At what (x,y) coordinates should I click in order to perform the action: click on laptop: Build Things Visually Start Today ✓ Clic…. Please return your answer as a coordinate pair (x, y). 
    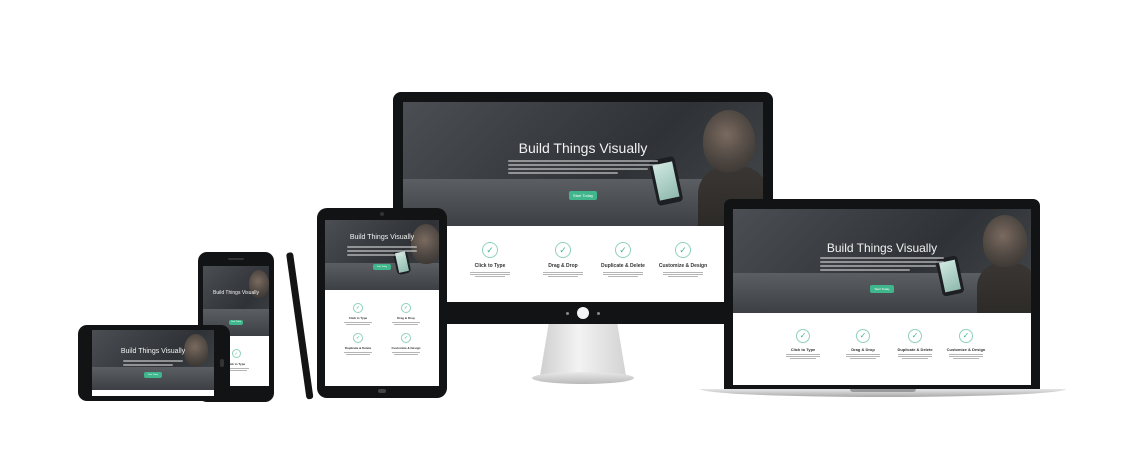
    Looking at the image, I should click on (882, 294).